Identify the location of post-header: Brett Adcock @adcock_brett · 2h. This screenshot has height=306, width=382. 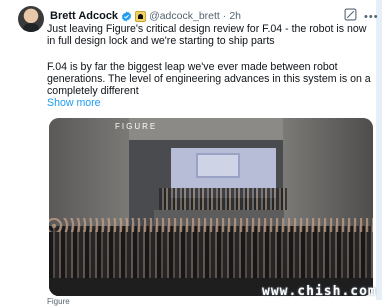
(145, 16).